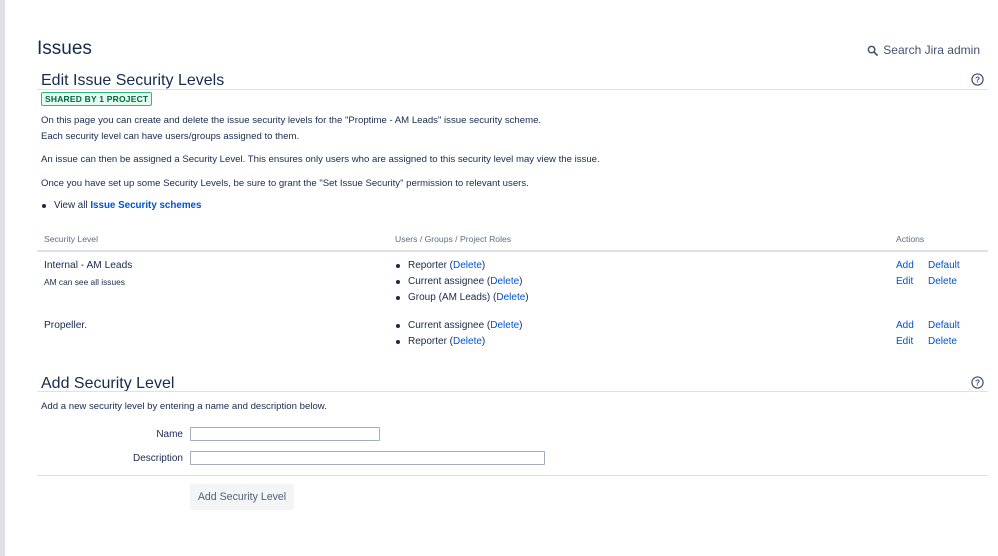 The width and height of the screenshot is (998, 556). Describe the element at coordinates (285, 434) in the screenshot. I see `name-field` at that location.